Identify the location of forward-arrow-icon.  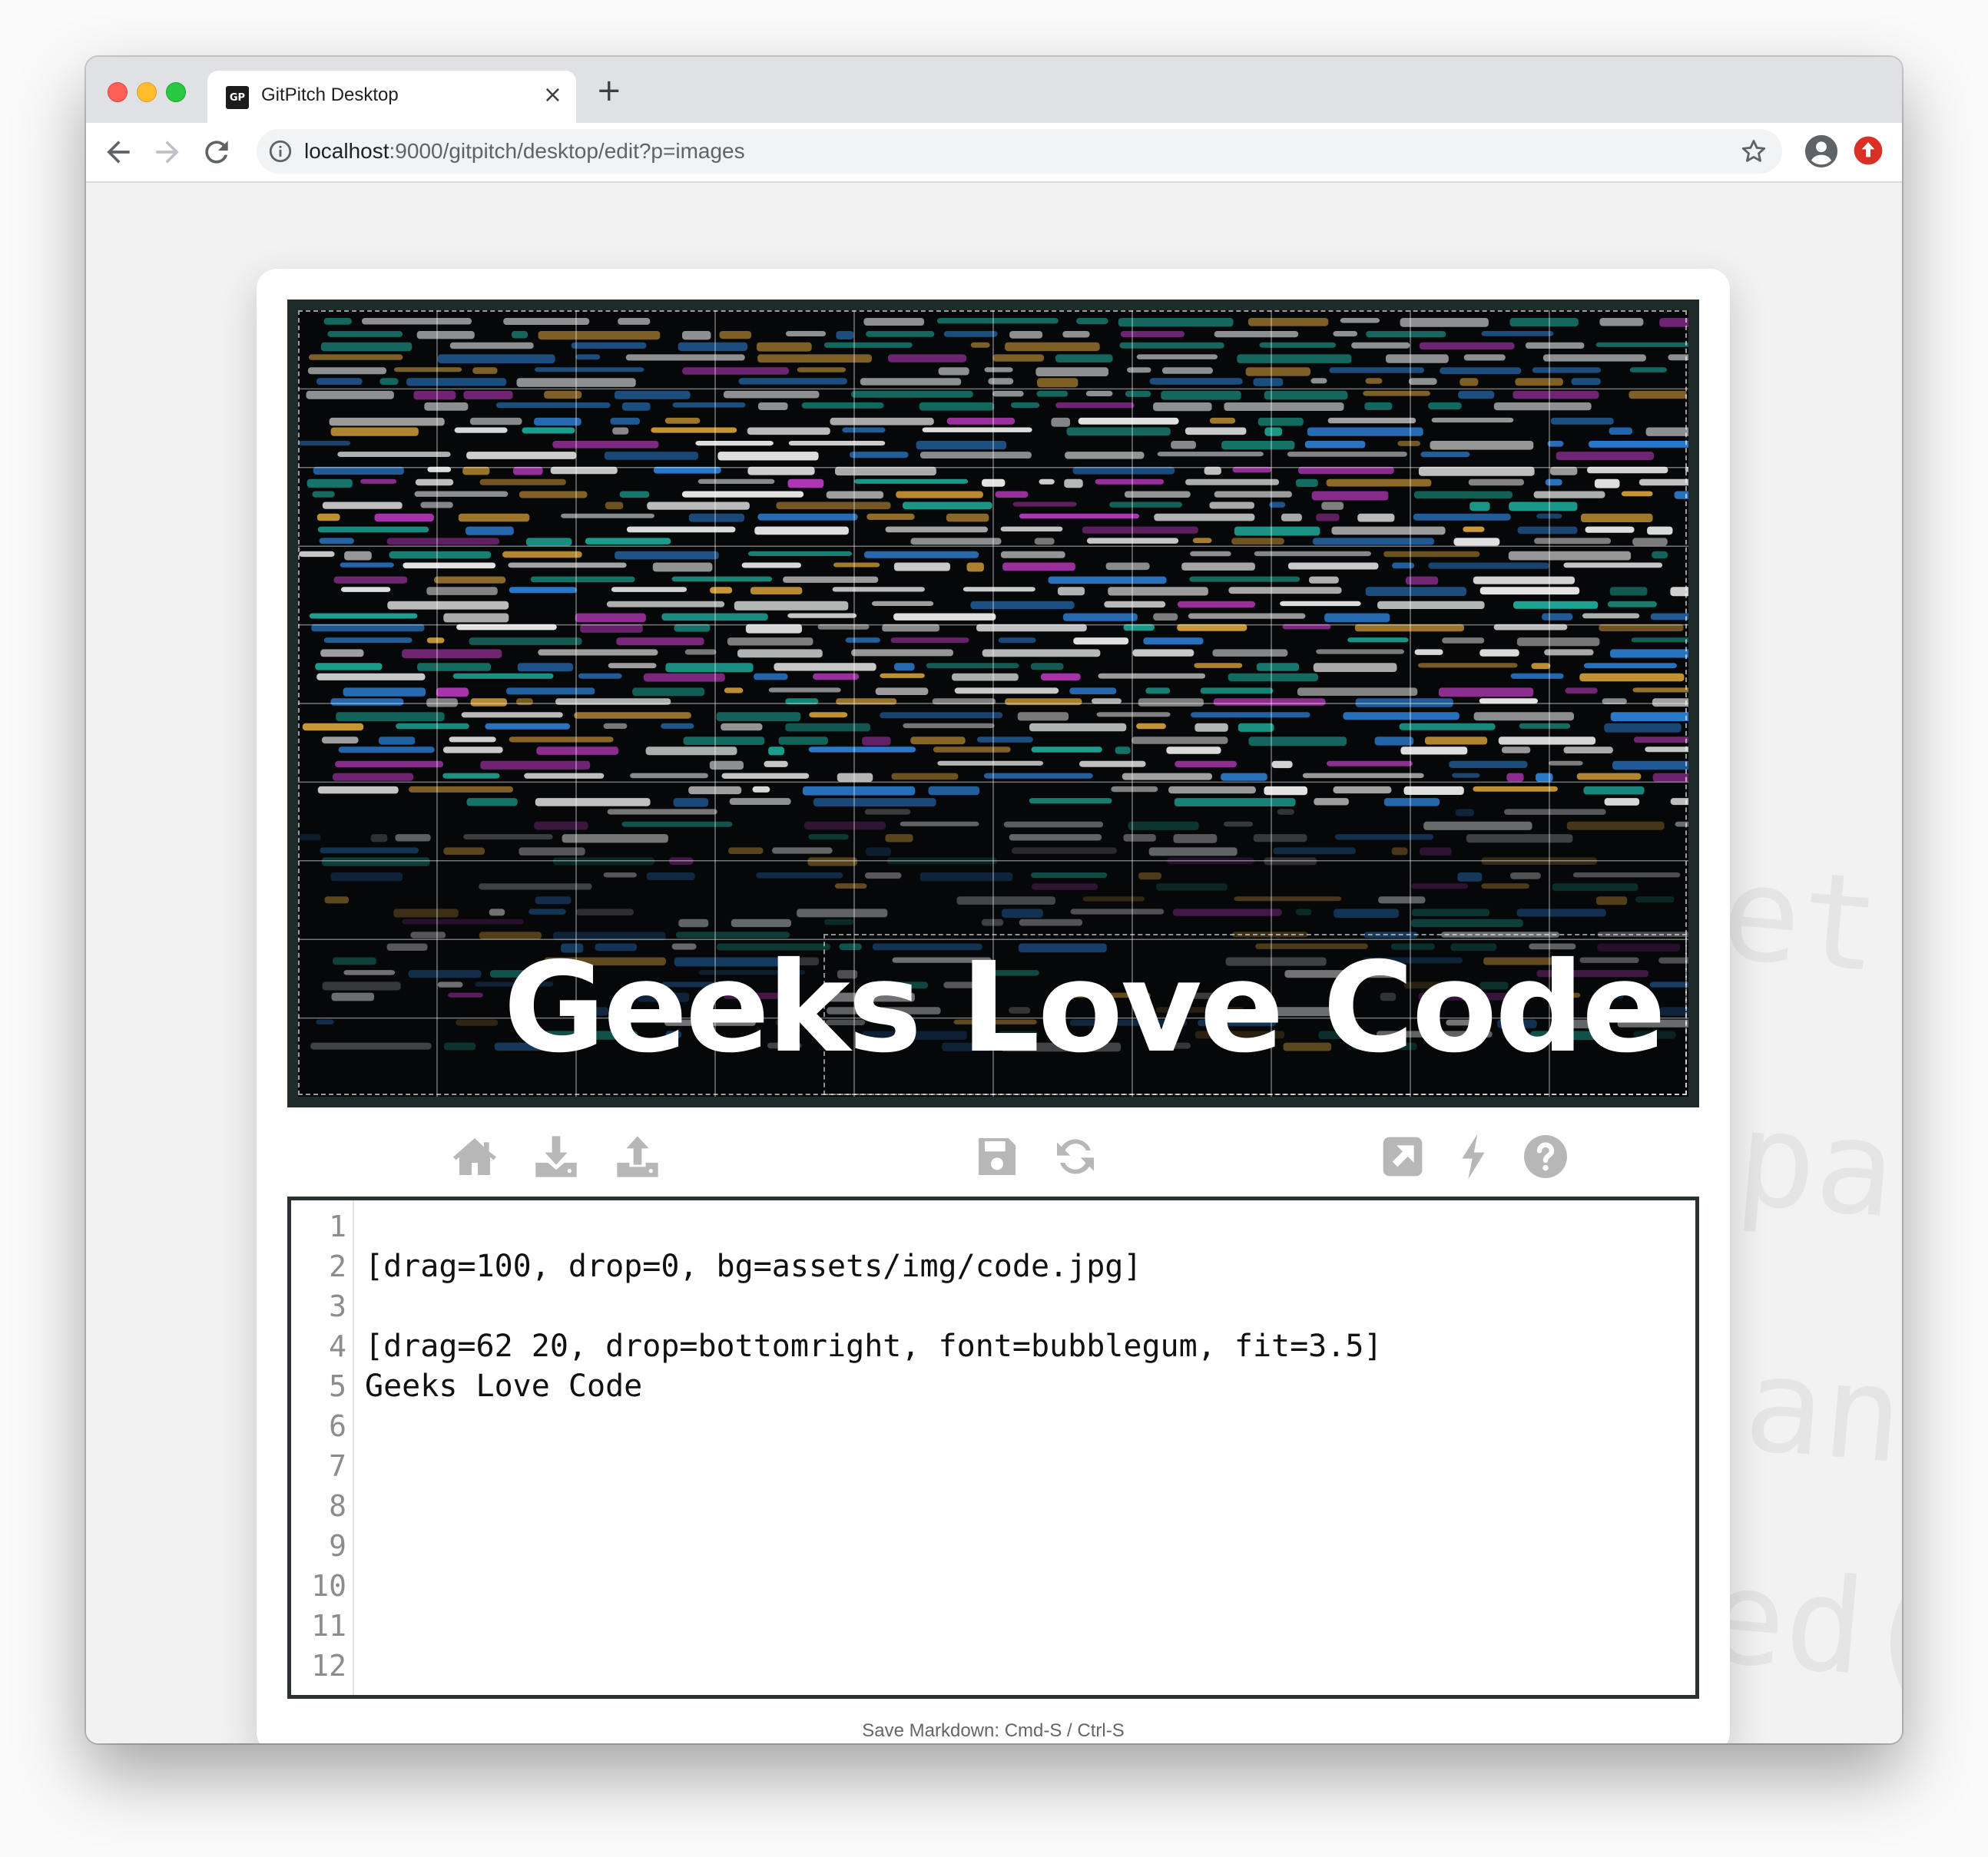
(167, 152).